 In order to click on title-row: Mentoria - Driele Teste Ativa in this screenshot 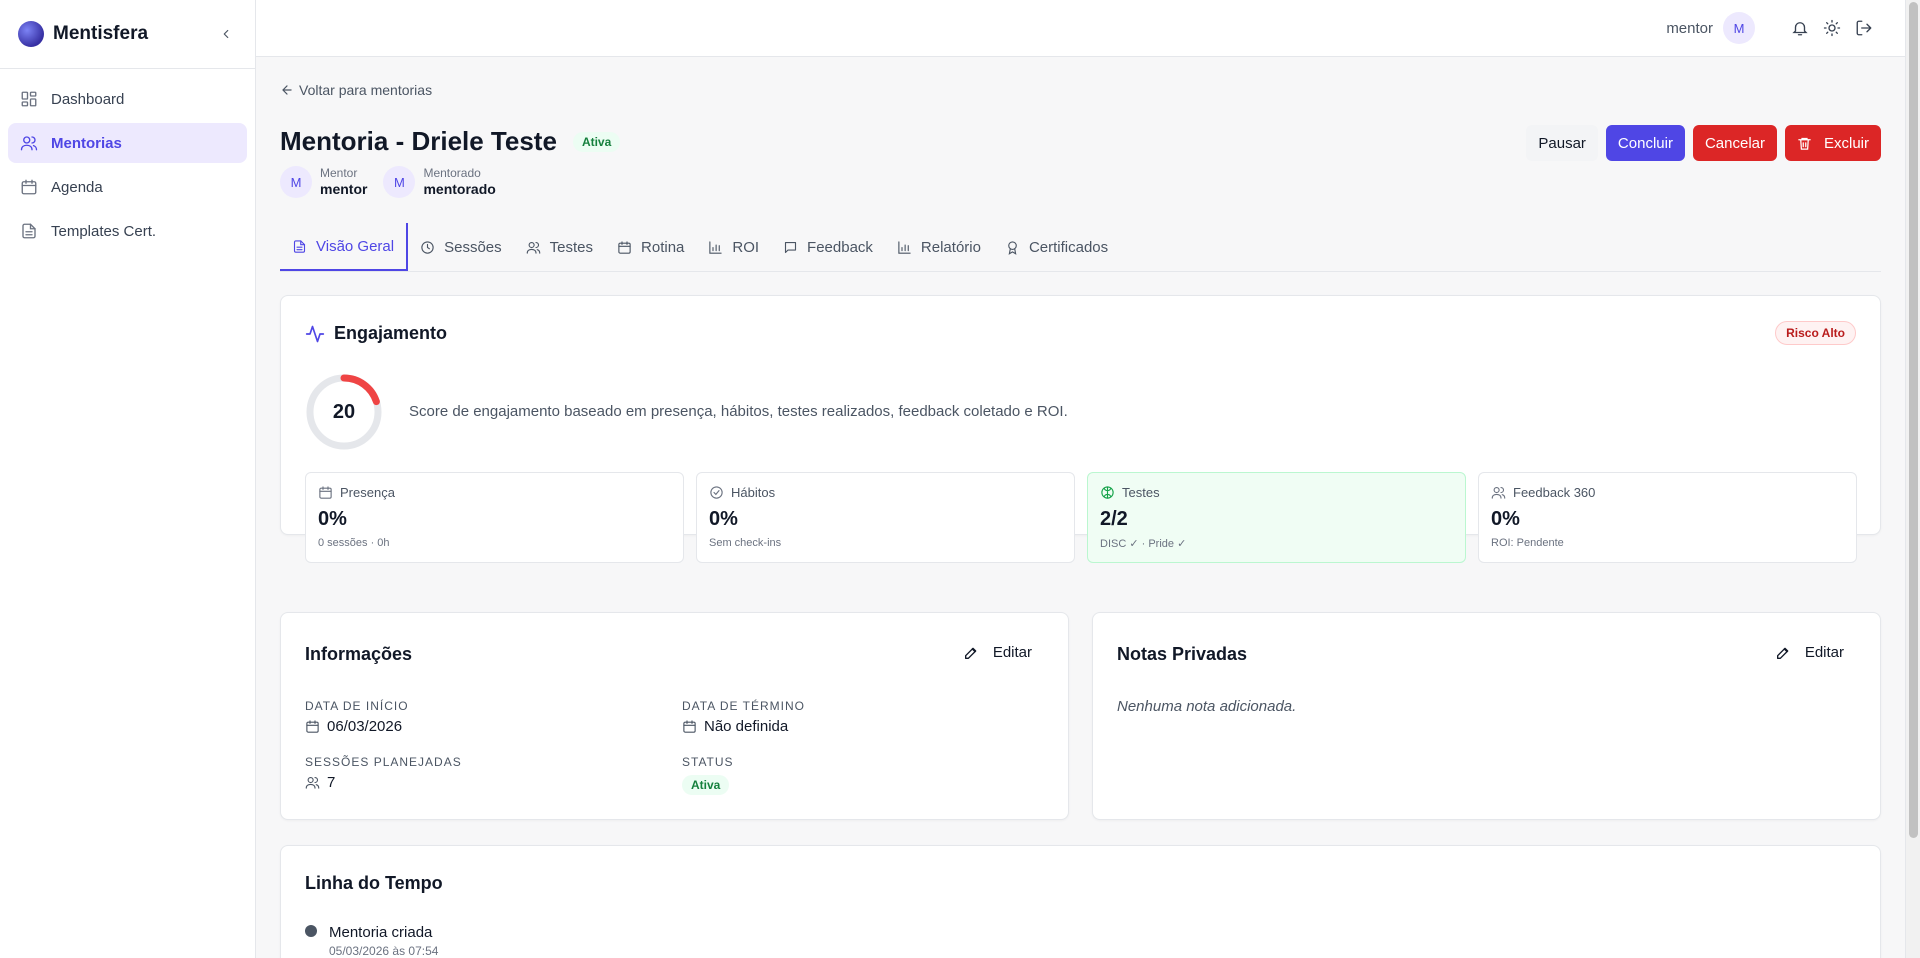, I will do `click(450, 141)`.